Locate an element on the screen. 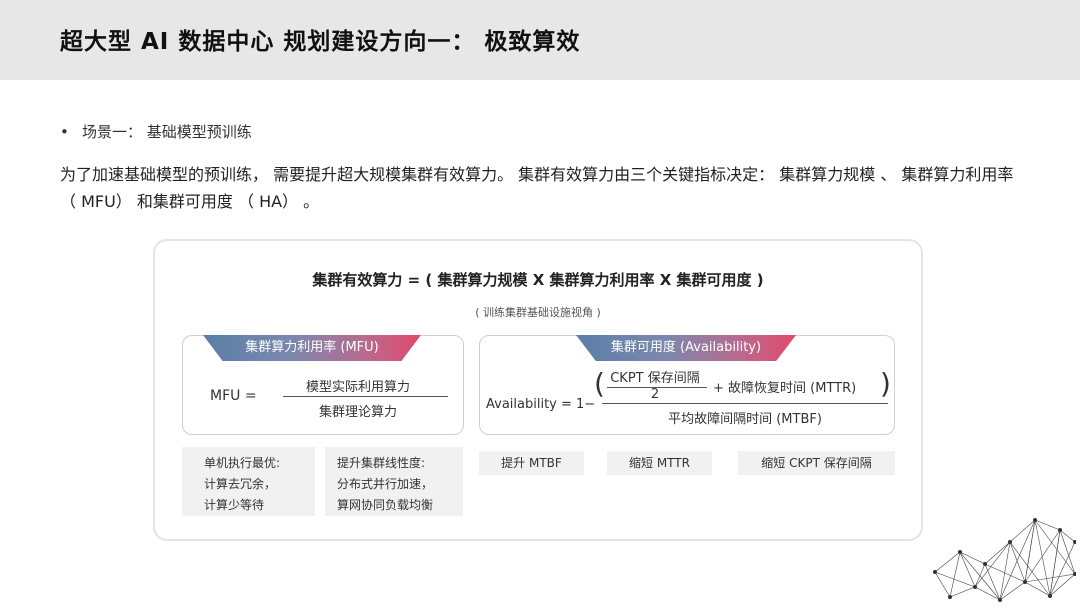 This screenshot has height=608, width=1080. network-mesh-icon is located at coordinates (1004, 560).